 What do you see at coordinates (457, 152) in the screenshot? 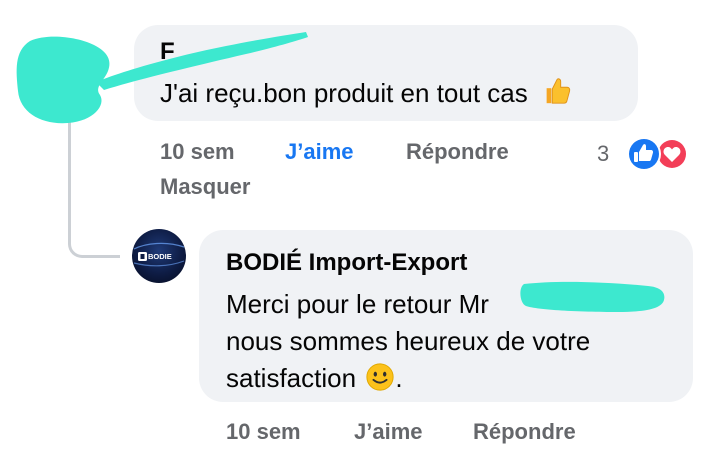
I see `reply-button: Répondre` at bounding box center [457, 152].